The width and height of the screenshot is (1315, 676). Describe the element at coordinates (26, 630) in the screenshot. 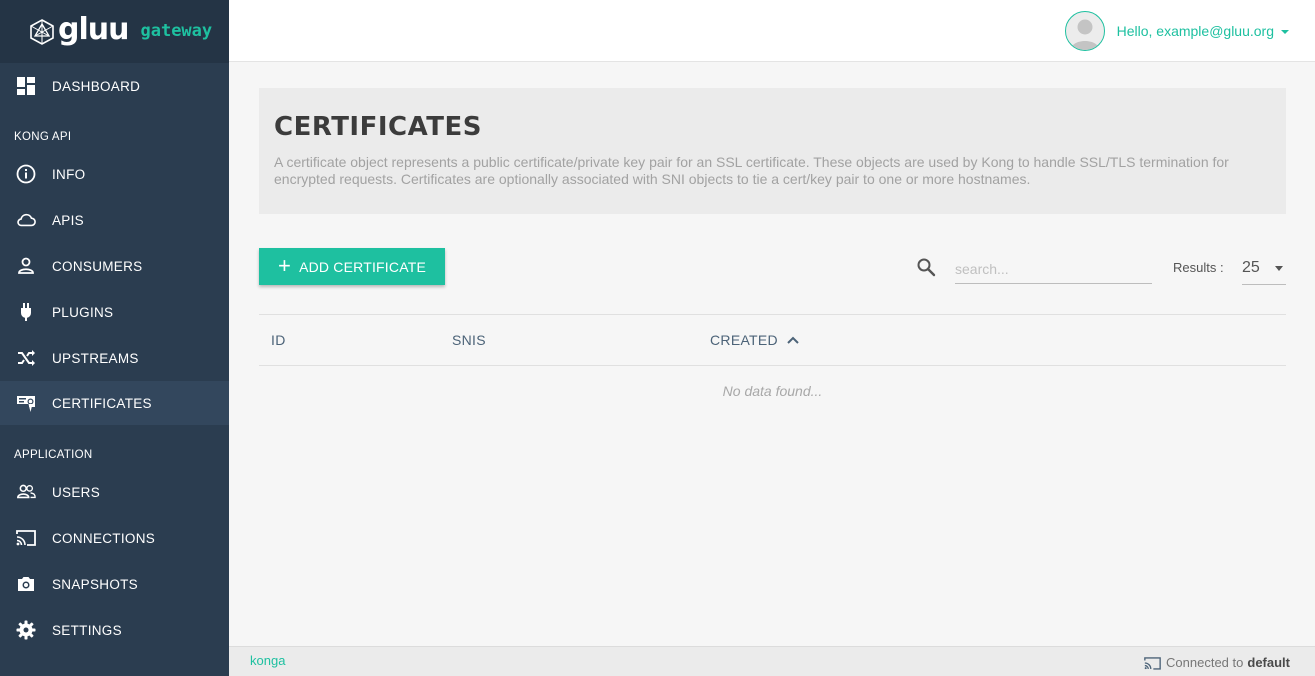

I see `gear-icon` at that location.